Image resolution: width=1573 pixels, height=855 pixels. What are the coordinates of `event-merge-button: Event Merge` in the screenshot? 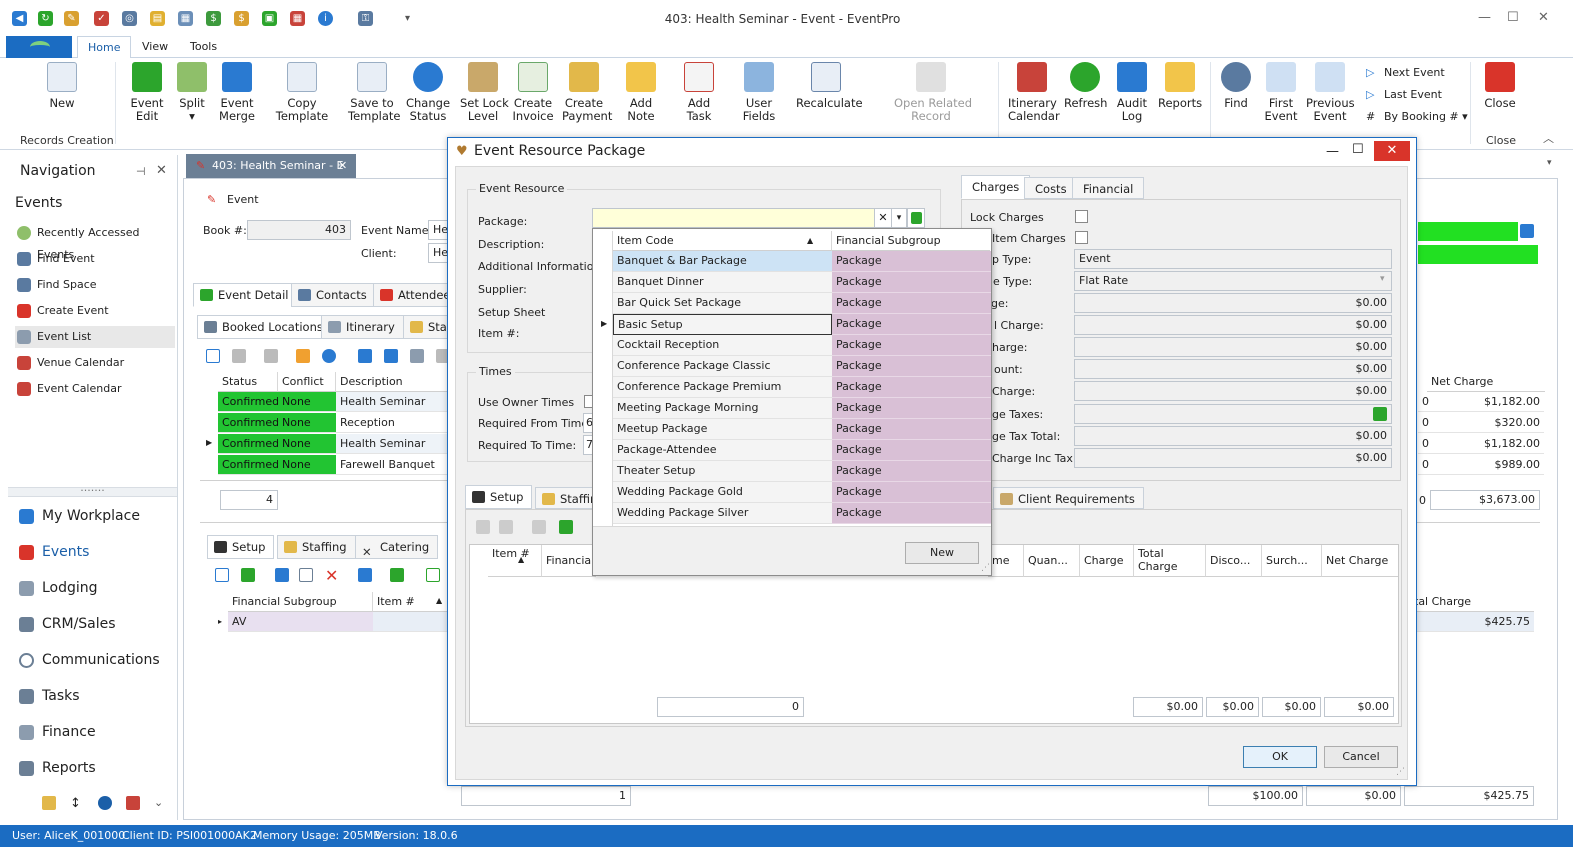 It's located at (237, 92).